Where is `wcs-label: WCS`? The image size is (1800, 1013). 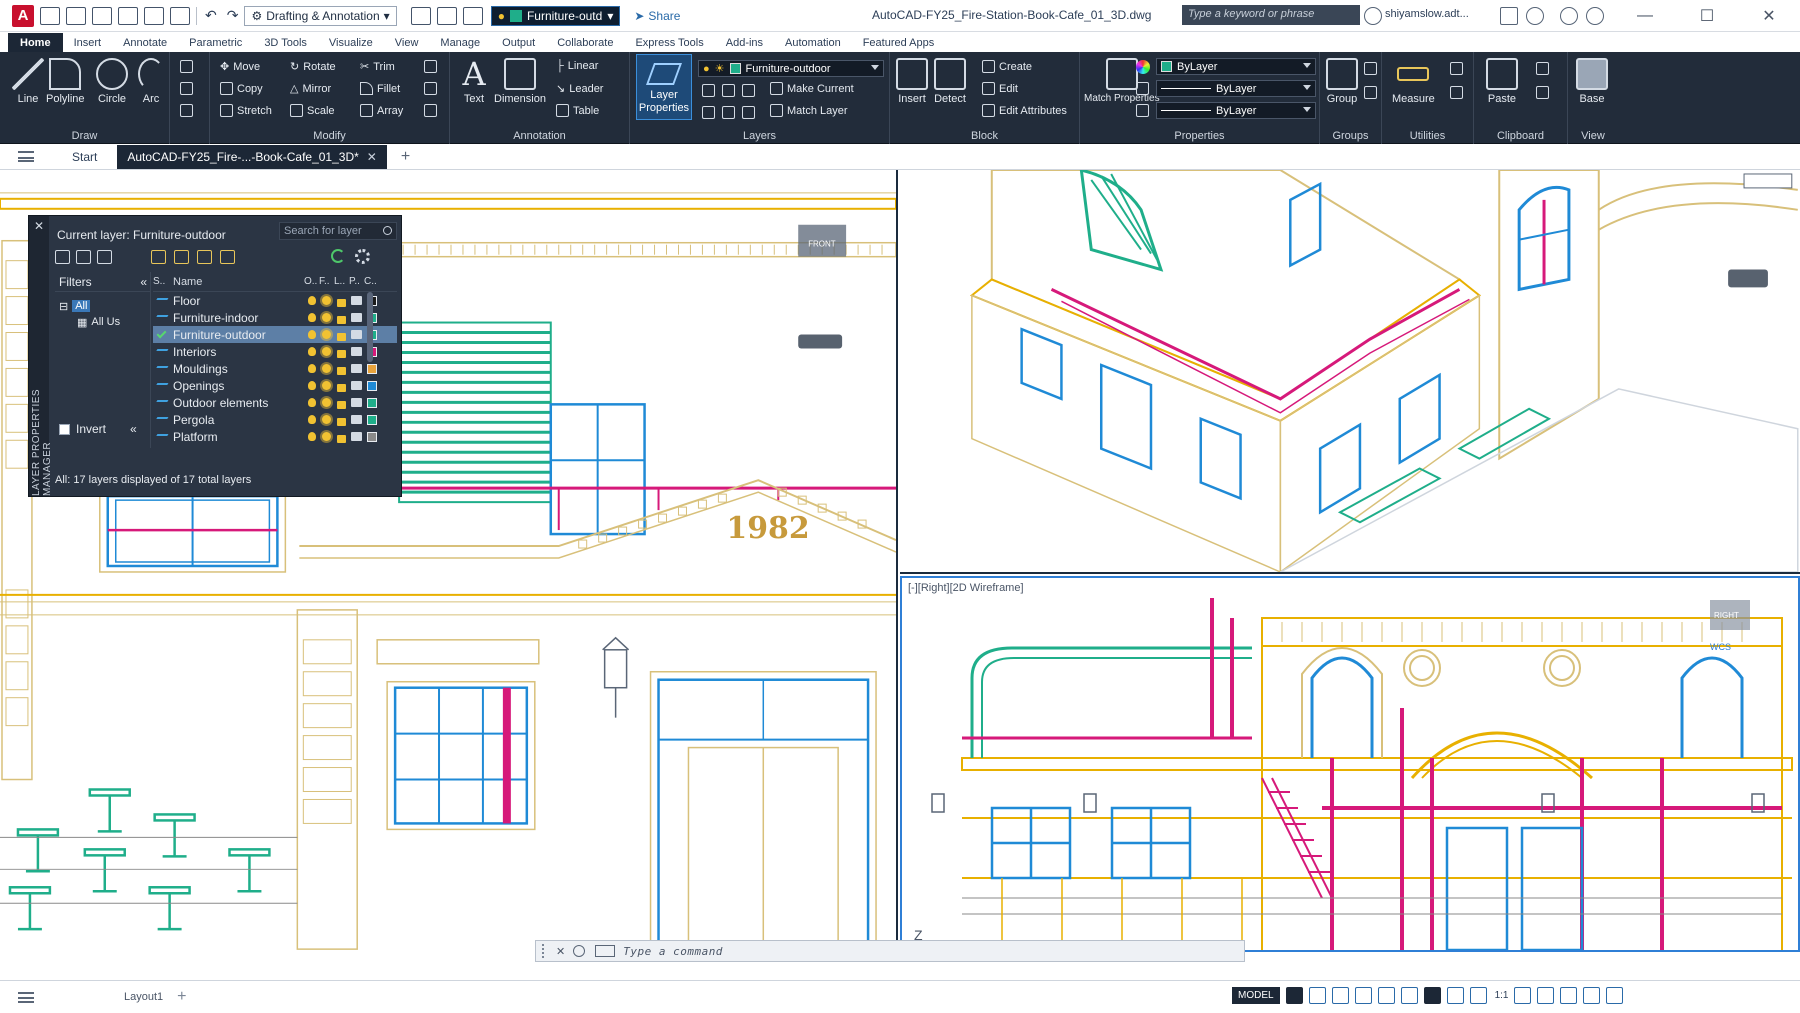 wcs-label: WCS is located at coordinates (1720, 647).